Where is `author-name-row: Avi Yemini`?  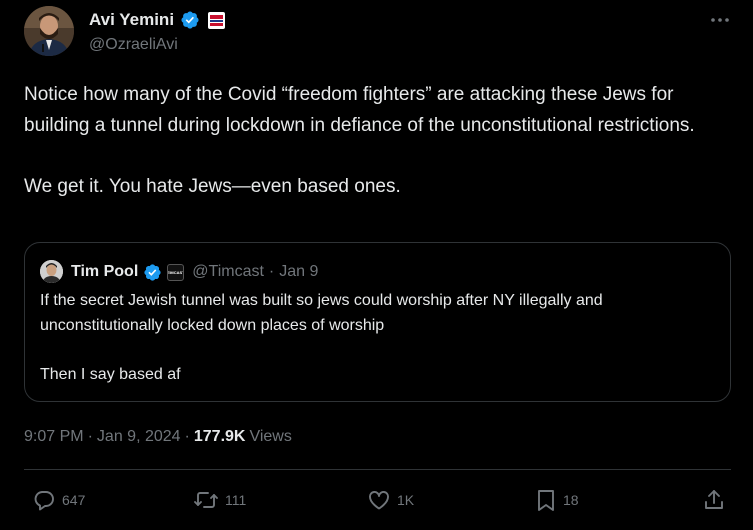 author-name-row: Avi Yemini is located at coordinates (157, 20).